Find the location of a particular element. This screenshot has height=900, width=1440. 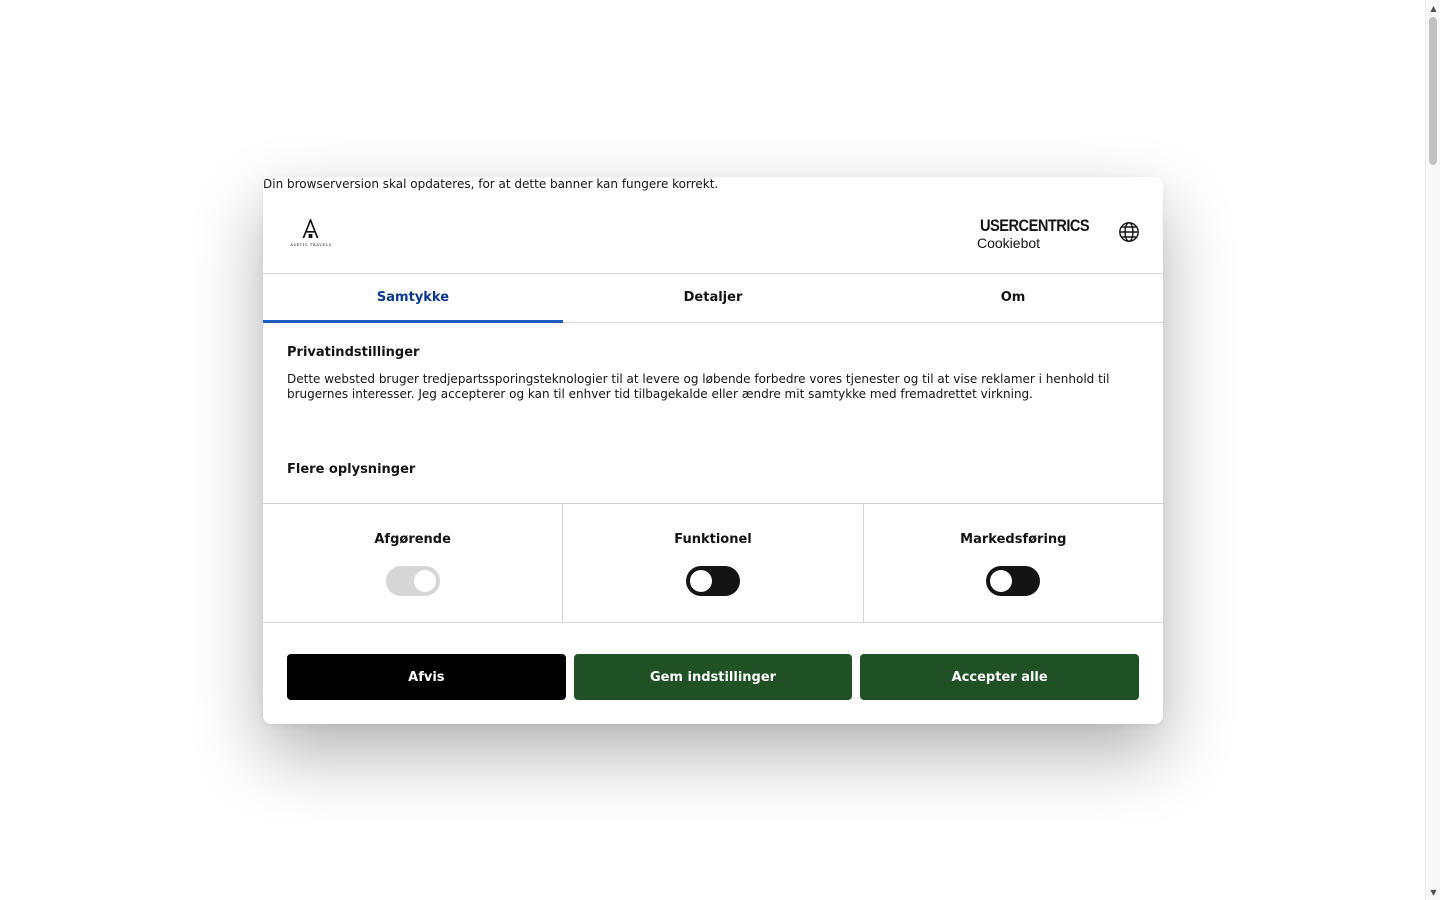

functional-toggle is located at coordinates (712, 581).